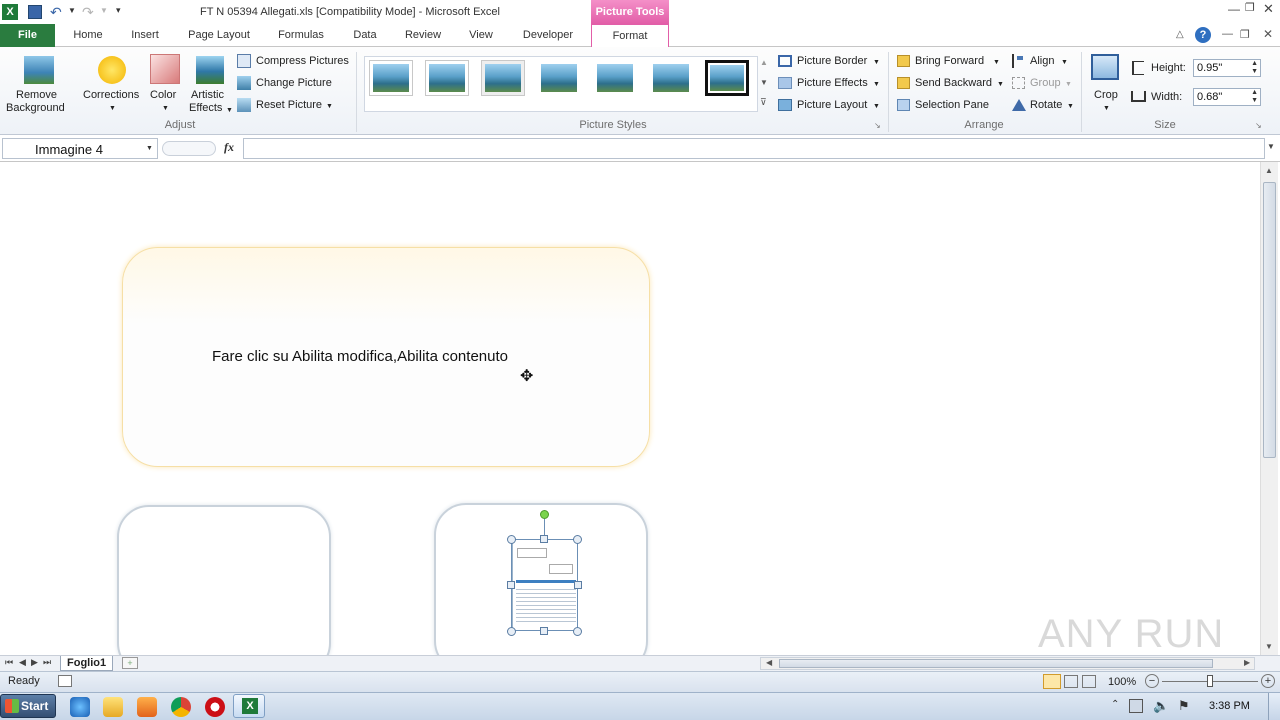 The width and height of the screenshot is (1280, 720). I want to click on tab-home: Home, so click(88, 35).